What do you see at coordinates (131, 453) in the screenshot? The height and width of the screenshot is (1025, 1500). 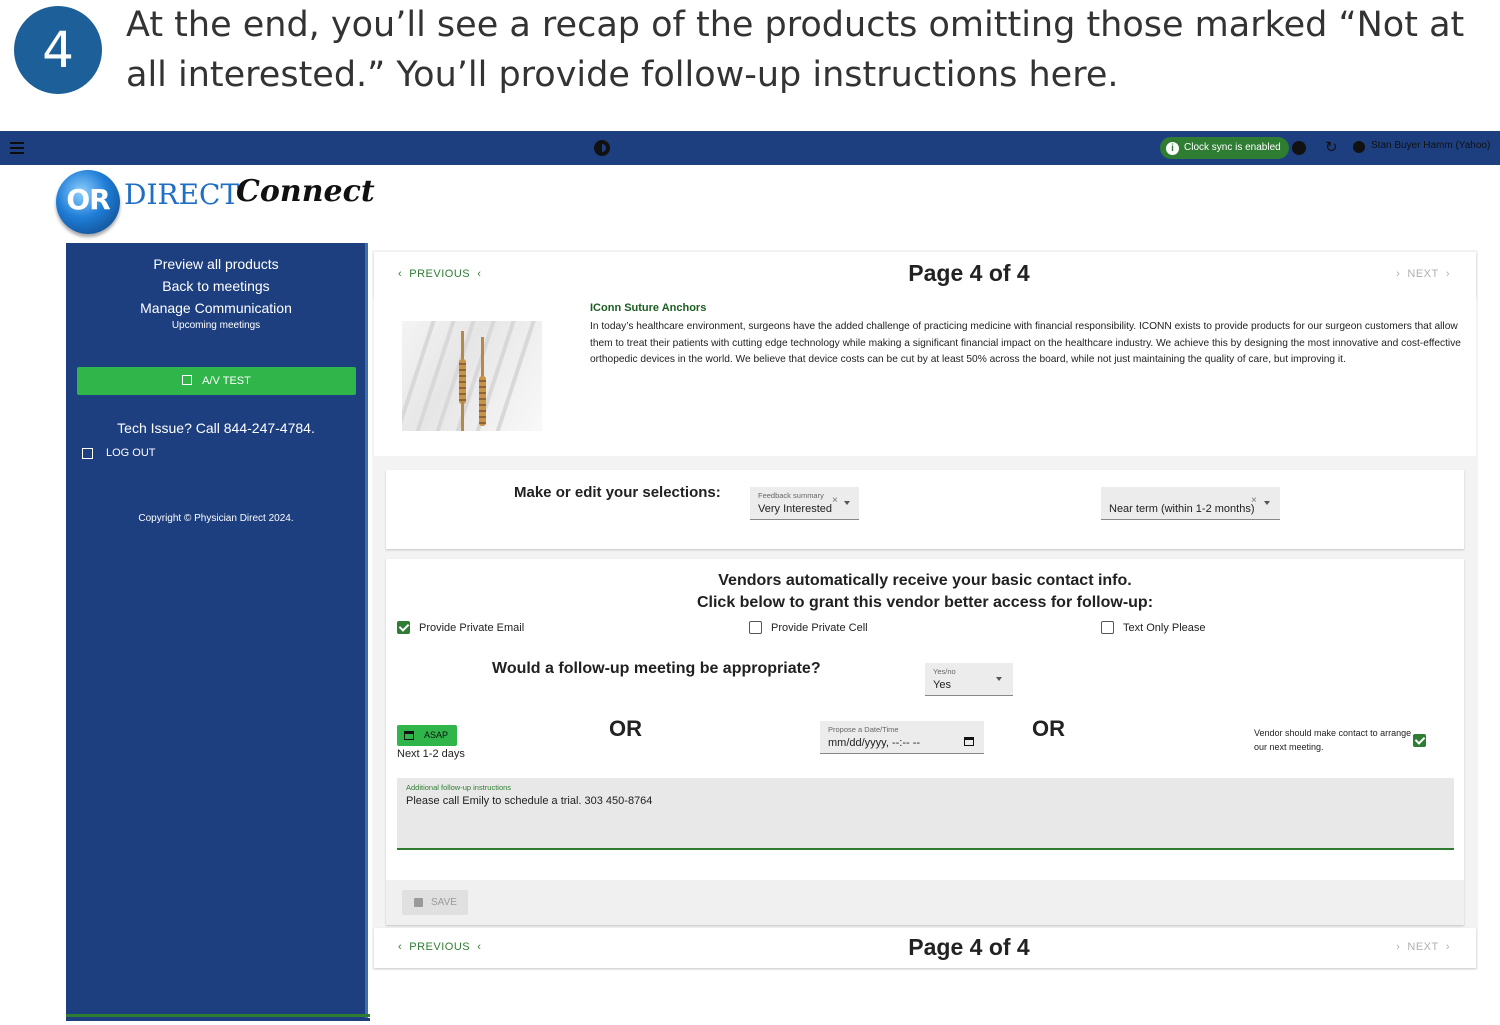 I see `logout-label: LOG OUT` at bounding box center [131, 453].